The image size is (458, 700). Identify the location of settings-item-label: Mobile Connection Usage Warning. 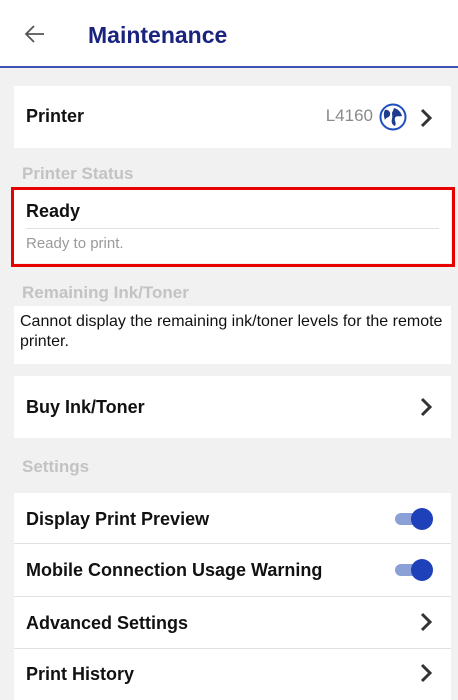
(174, 570).